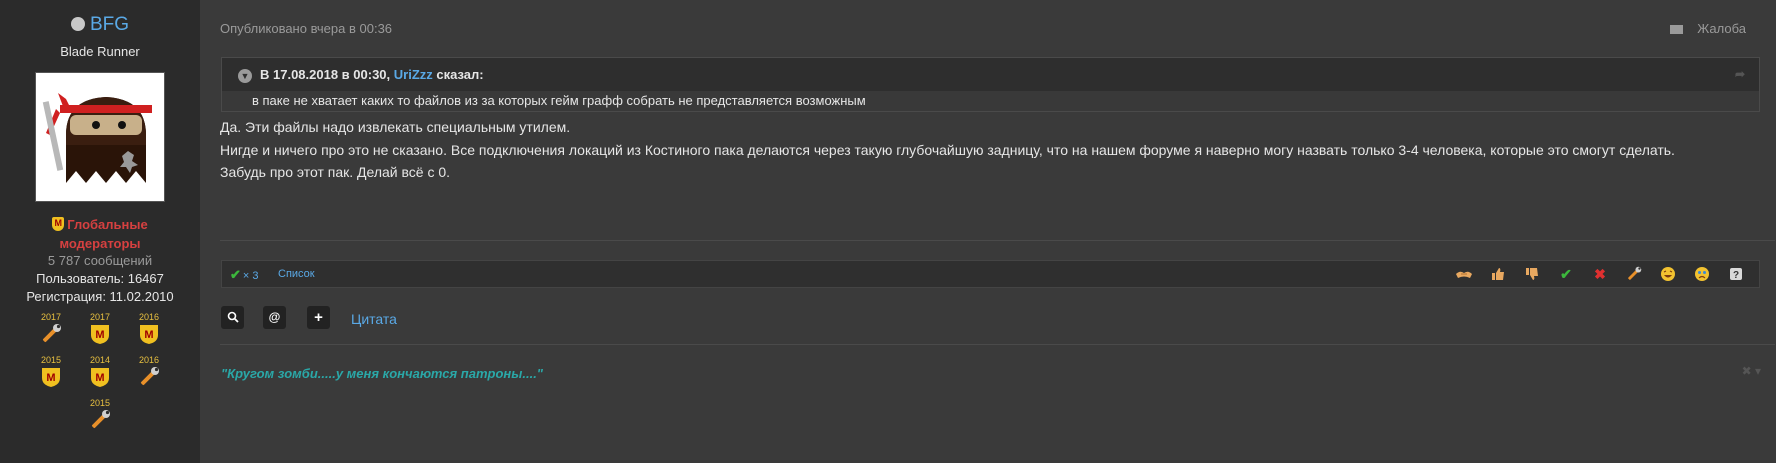  What do you see at coordinates (251, 276) in the screenshot?
I see `reaction-count-text: × 3` at bounding box center [251, 276].